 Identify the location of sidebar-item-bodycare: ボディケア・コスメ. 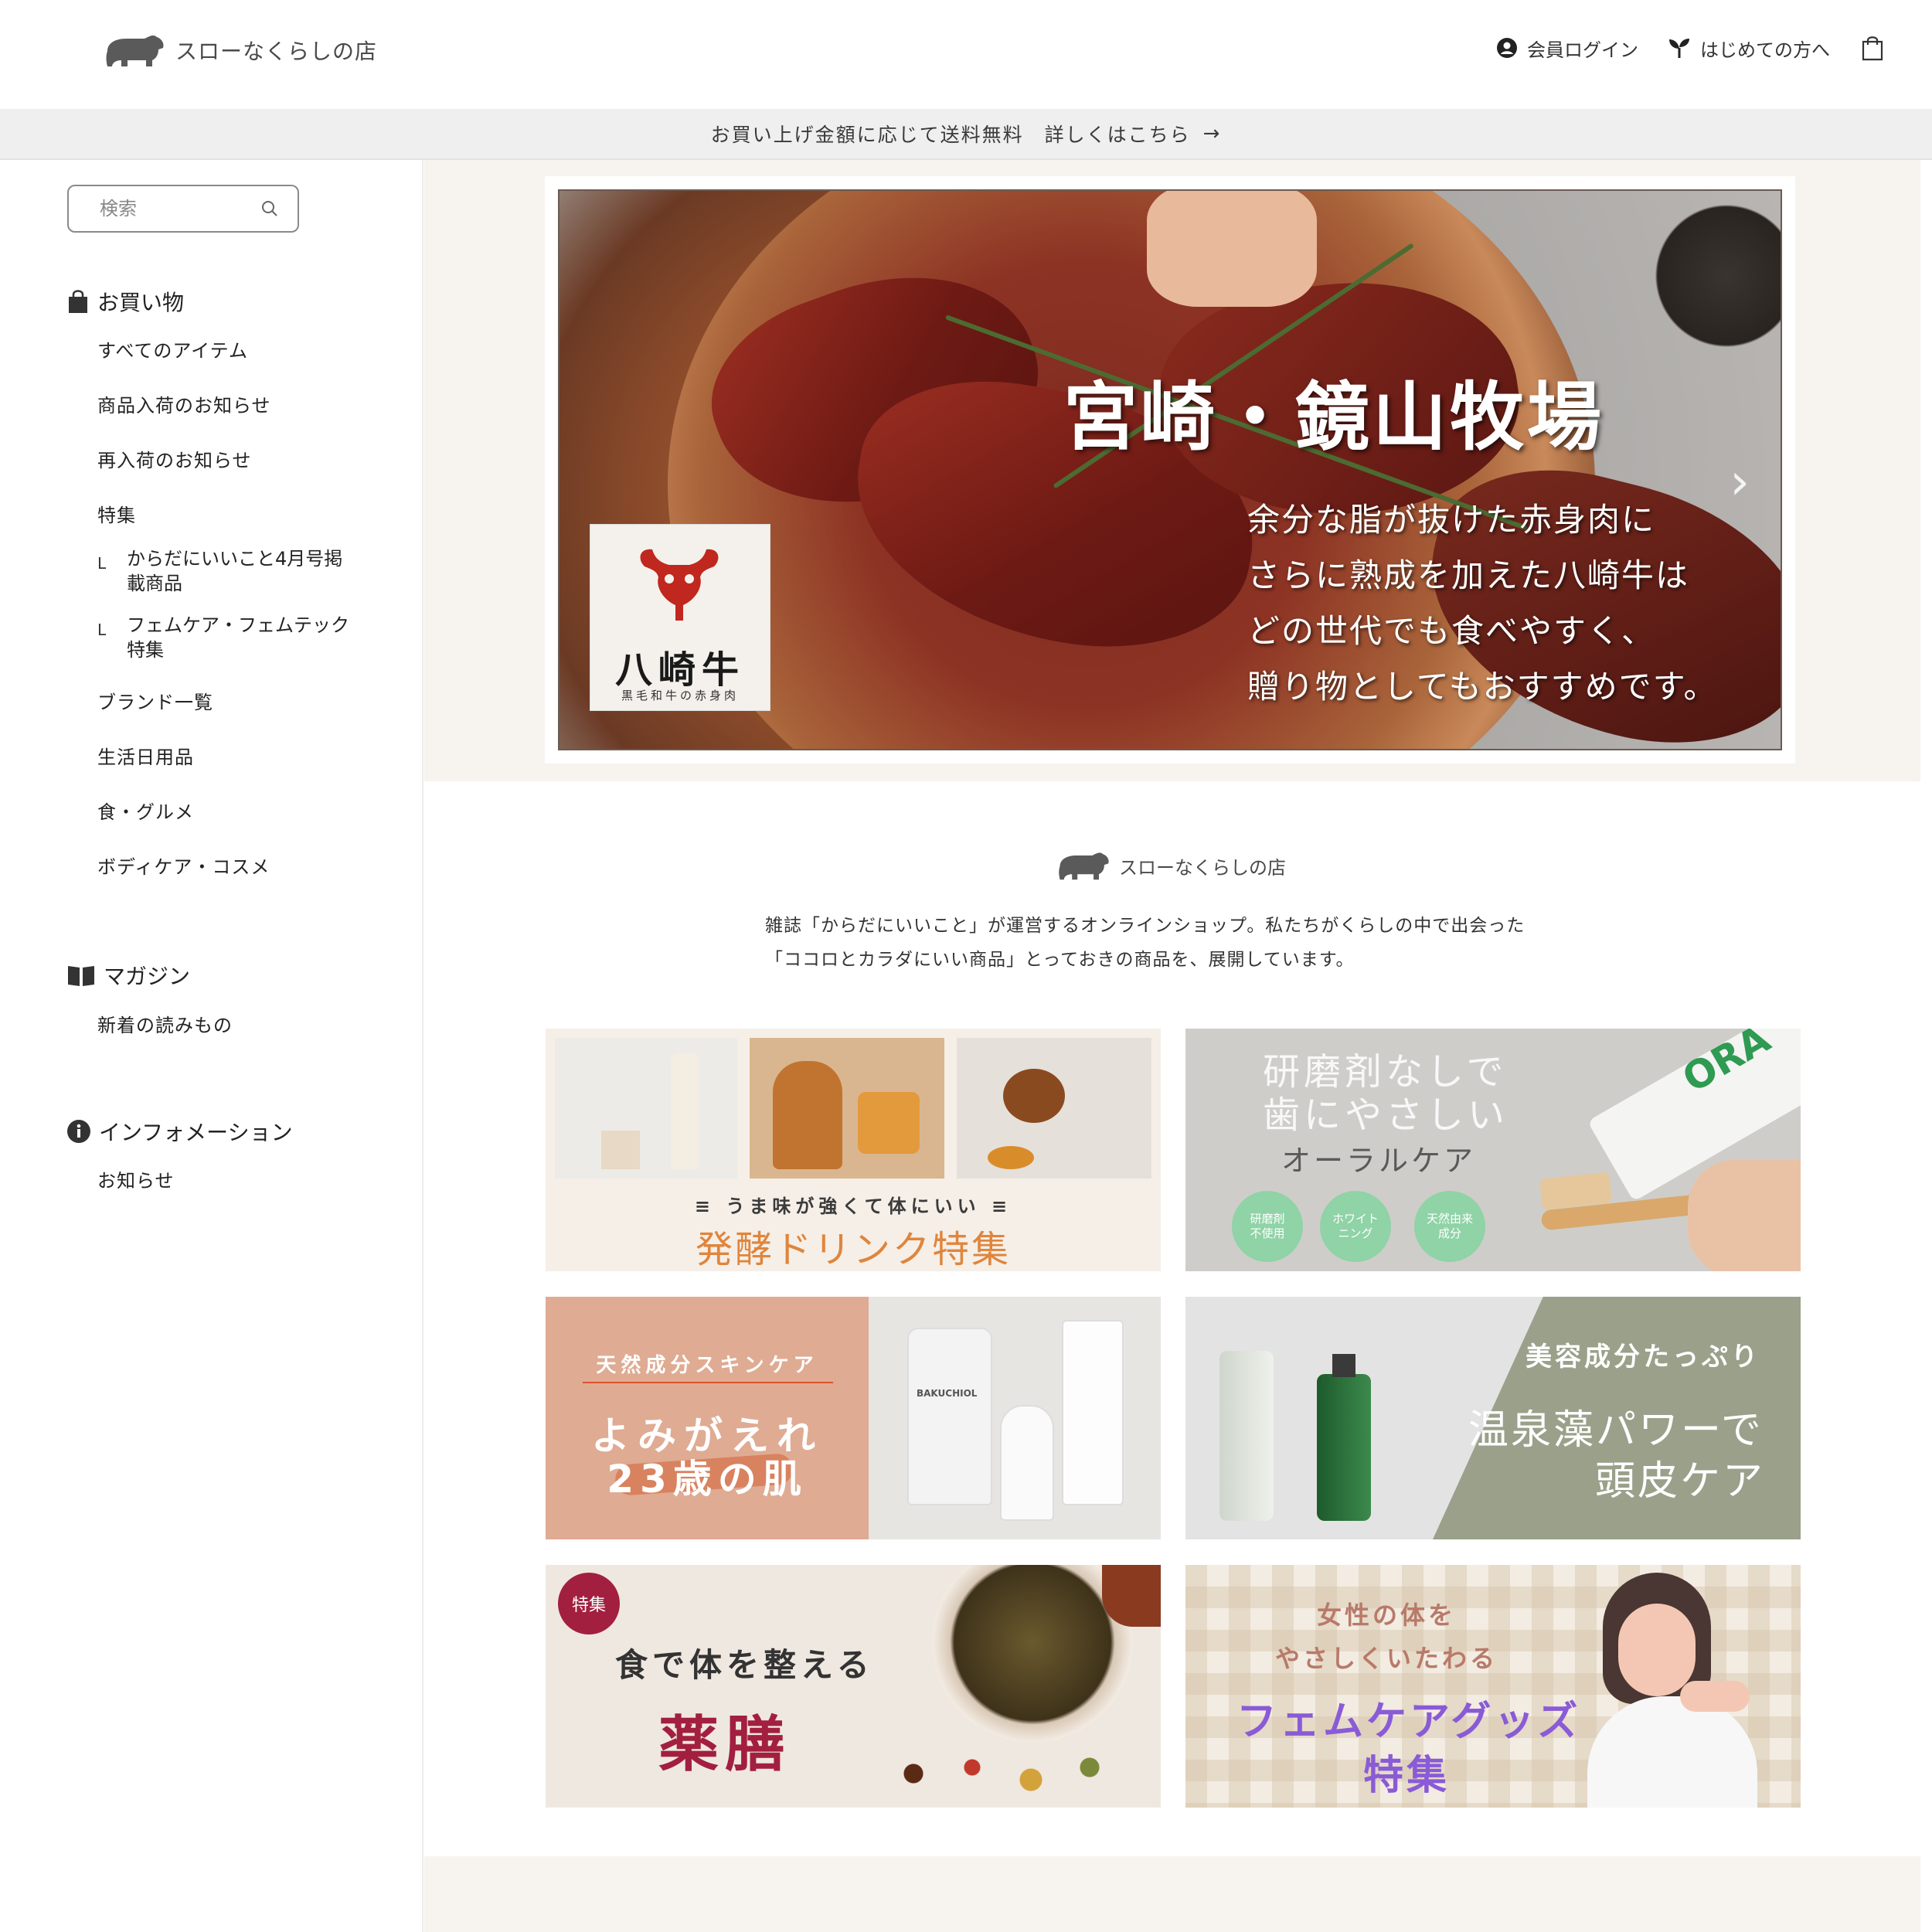
(184, 865).